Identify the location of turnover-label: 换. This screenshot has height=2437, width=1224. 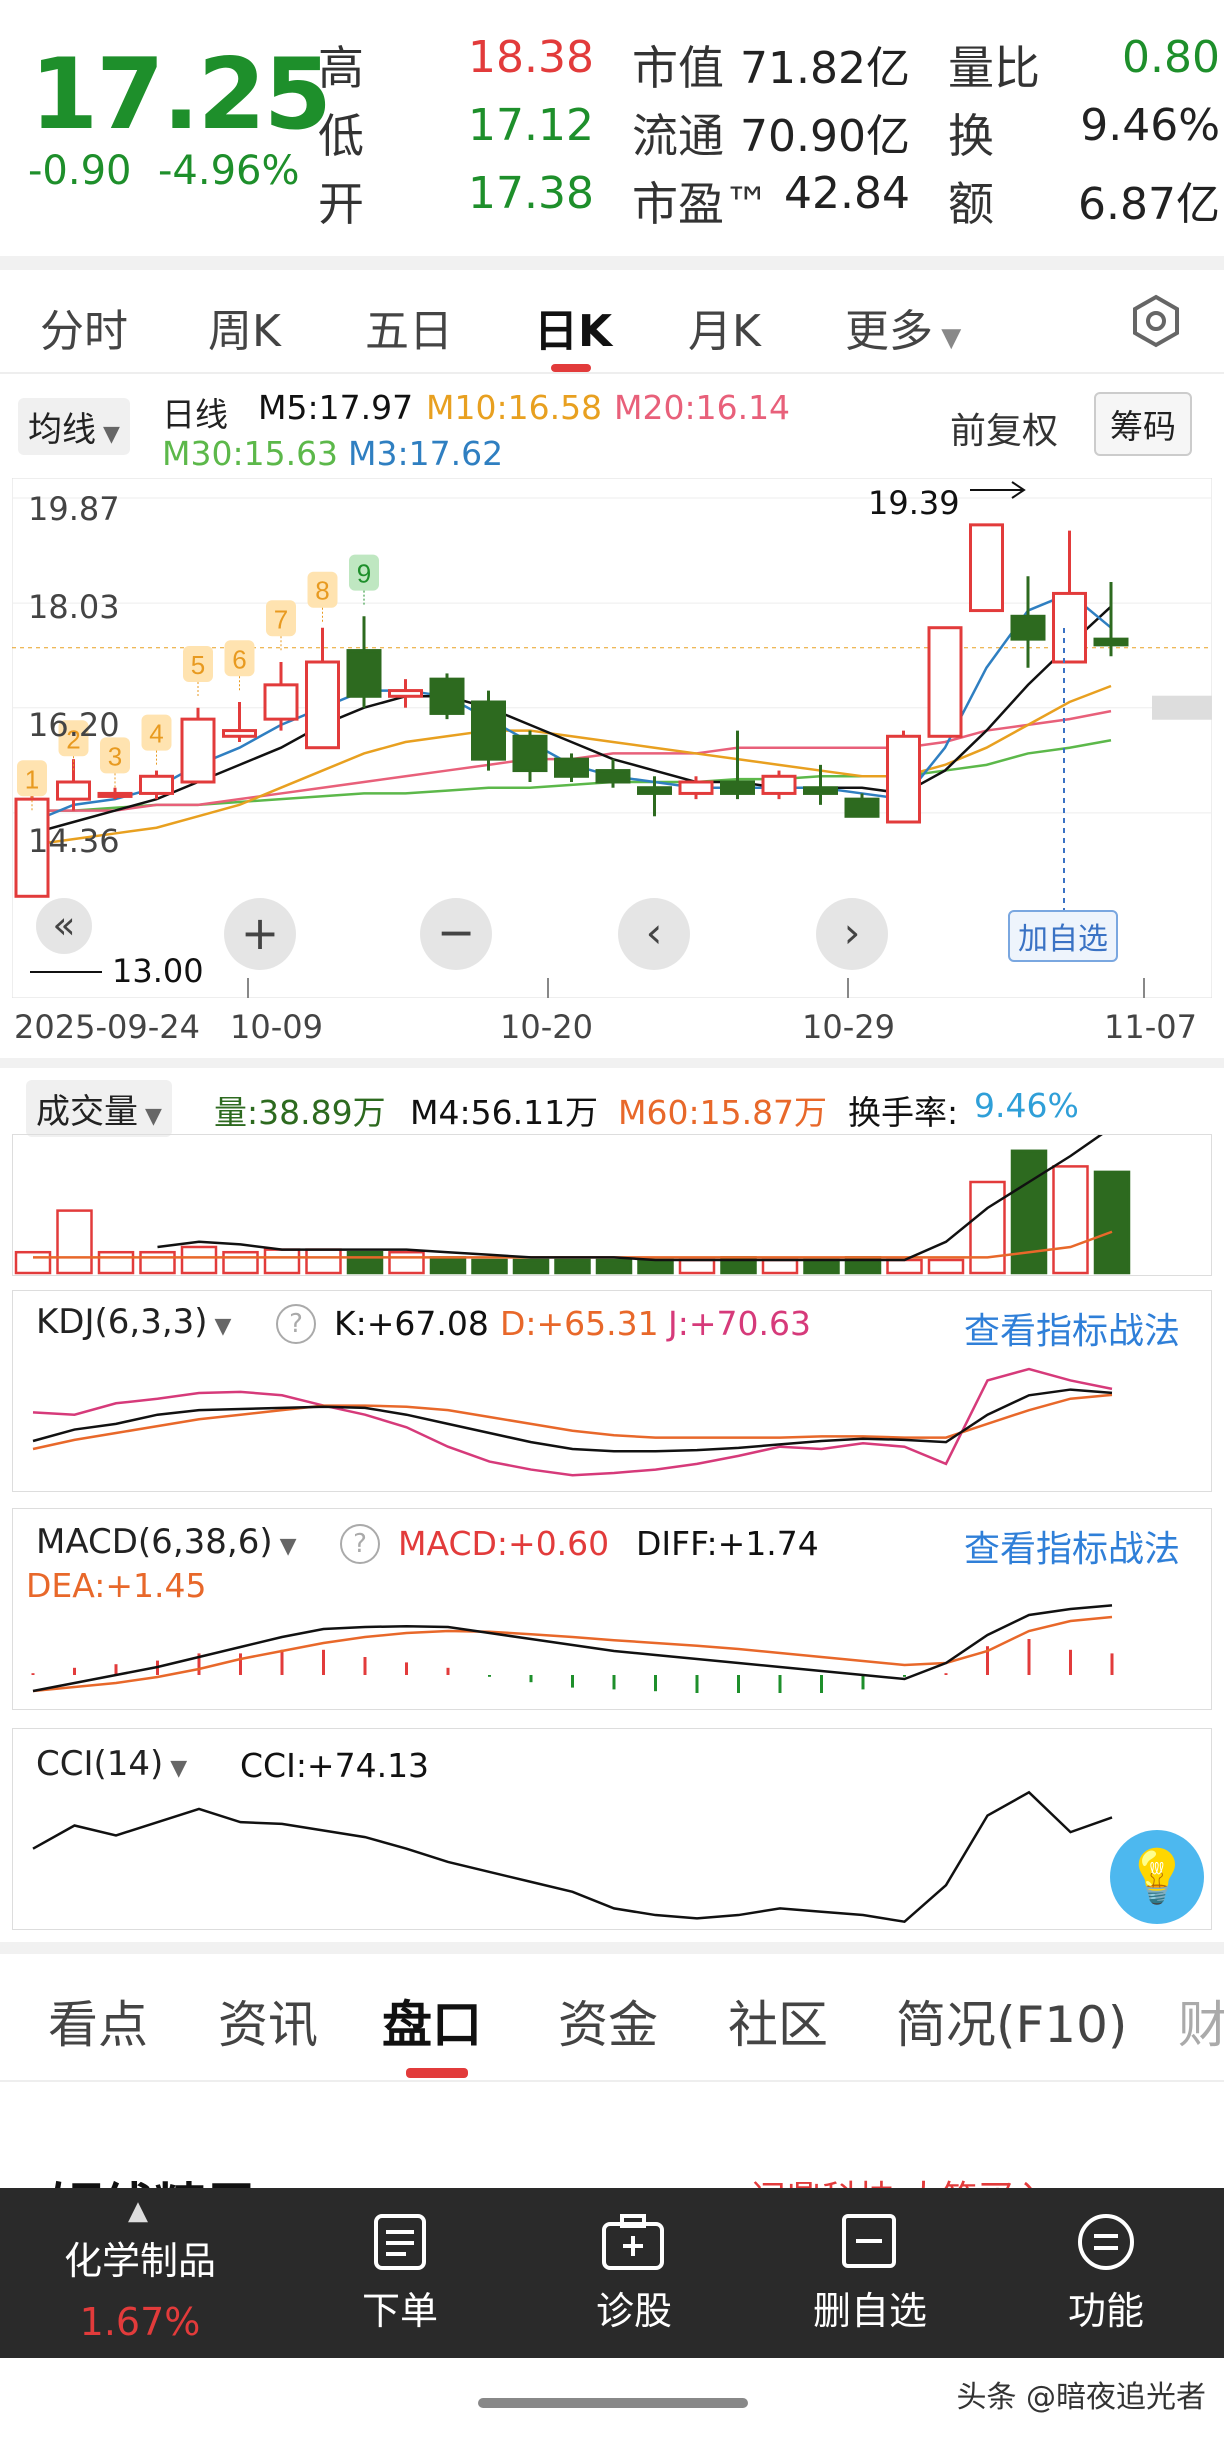
(971, 136).